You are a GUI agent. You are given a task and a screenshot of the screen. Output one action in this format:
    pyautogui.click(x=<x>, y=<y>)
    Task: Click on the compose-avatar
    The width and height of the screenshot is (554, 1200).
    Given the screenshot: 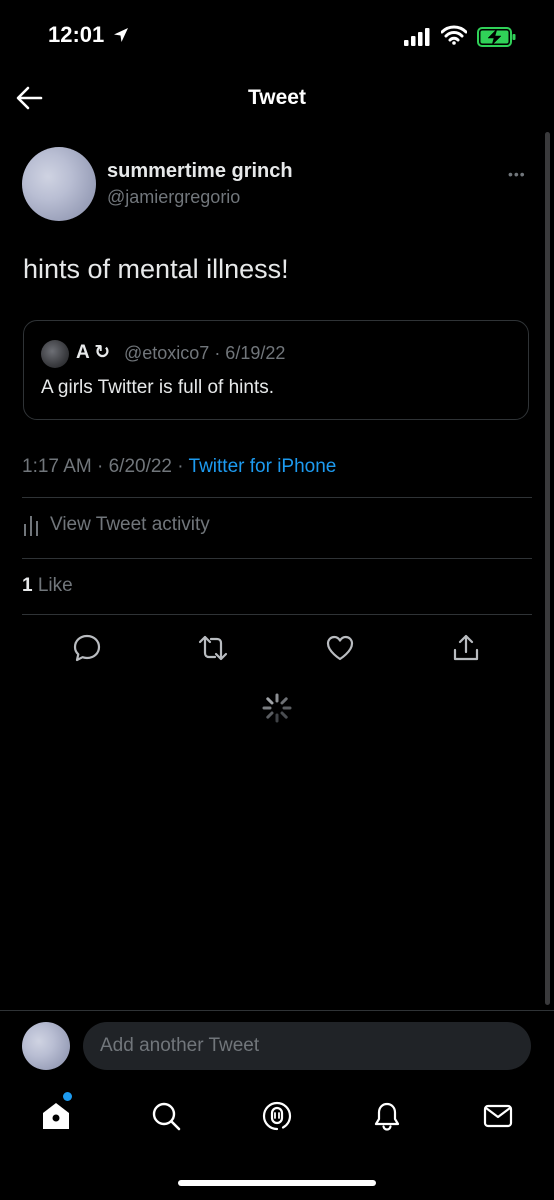 What is the action you would take?
    pyautogui.click(x=46, y=1046)
    